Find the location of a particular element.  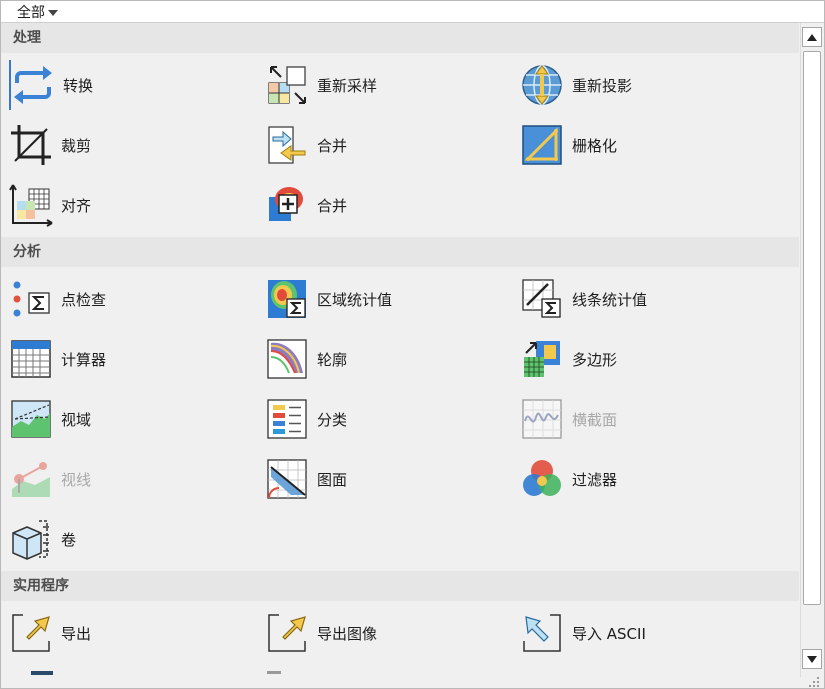

line-of-sight-icon is located at coordinates (31, 479).